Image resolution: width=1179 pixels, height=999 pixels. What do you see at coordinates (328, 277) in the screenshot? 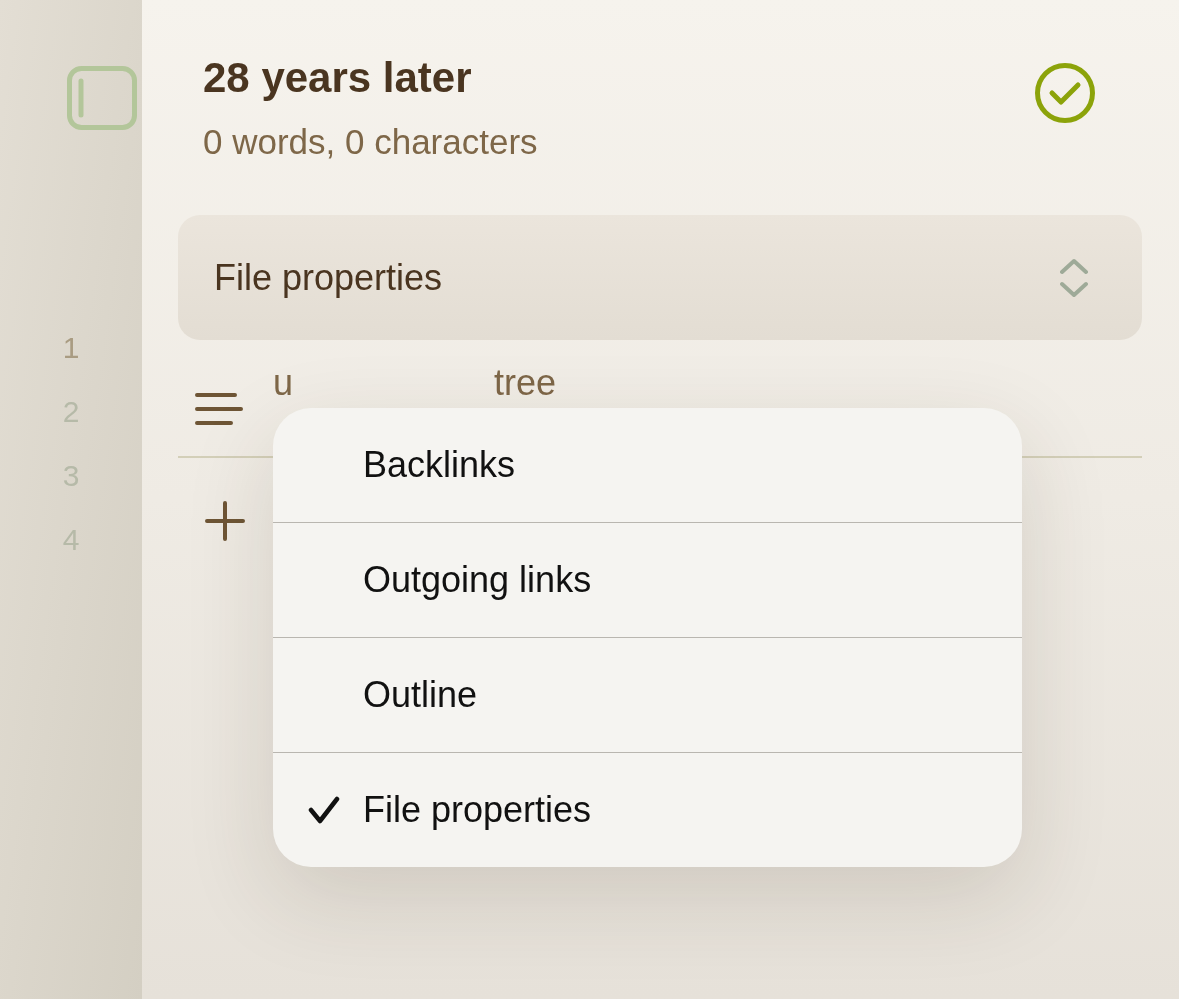
I see `panel-title: File properties` at bounding box center [328, 277].